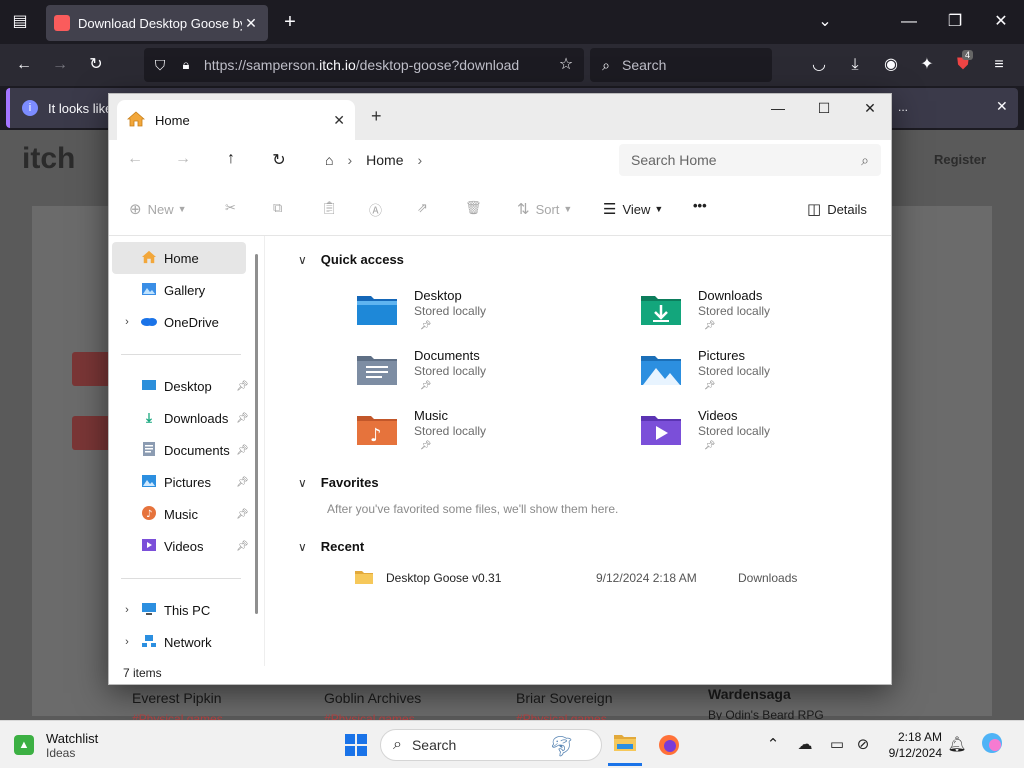 This screenshot has height=768, width=1024. Describe the element at coordinates (805, 744) in the screenshot. I see `onedrive-offline-icon: ☁` at that location.